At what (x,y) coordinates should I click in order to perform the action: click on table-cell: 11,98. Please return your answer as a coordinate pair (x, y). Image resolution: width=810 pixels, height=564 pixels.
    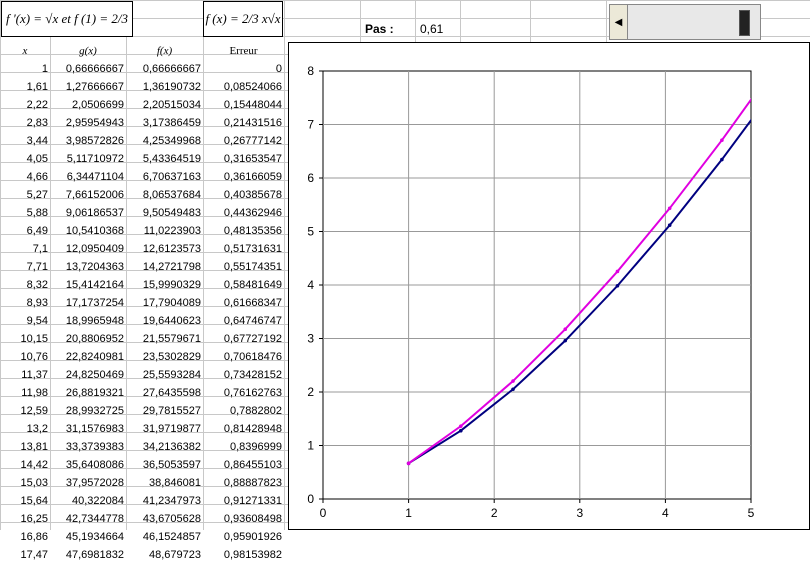
    Looking at the image, I should click on (25, 393).